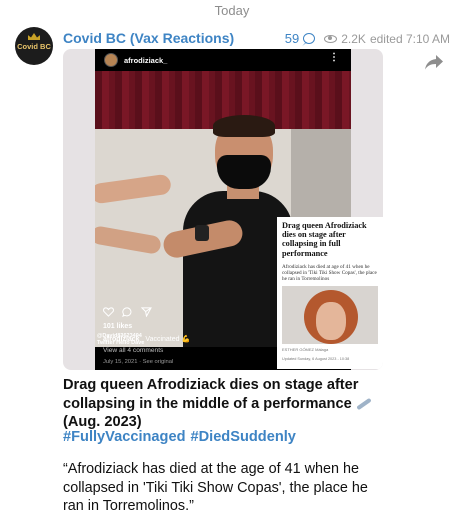 The width and height of the screenshot is (464, 520). What do you see at coordinates (305, 349) in the screenshot?
I see `article-byline: ESTHER GÓMEZ Málaga` at bounding box center [305, 349].